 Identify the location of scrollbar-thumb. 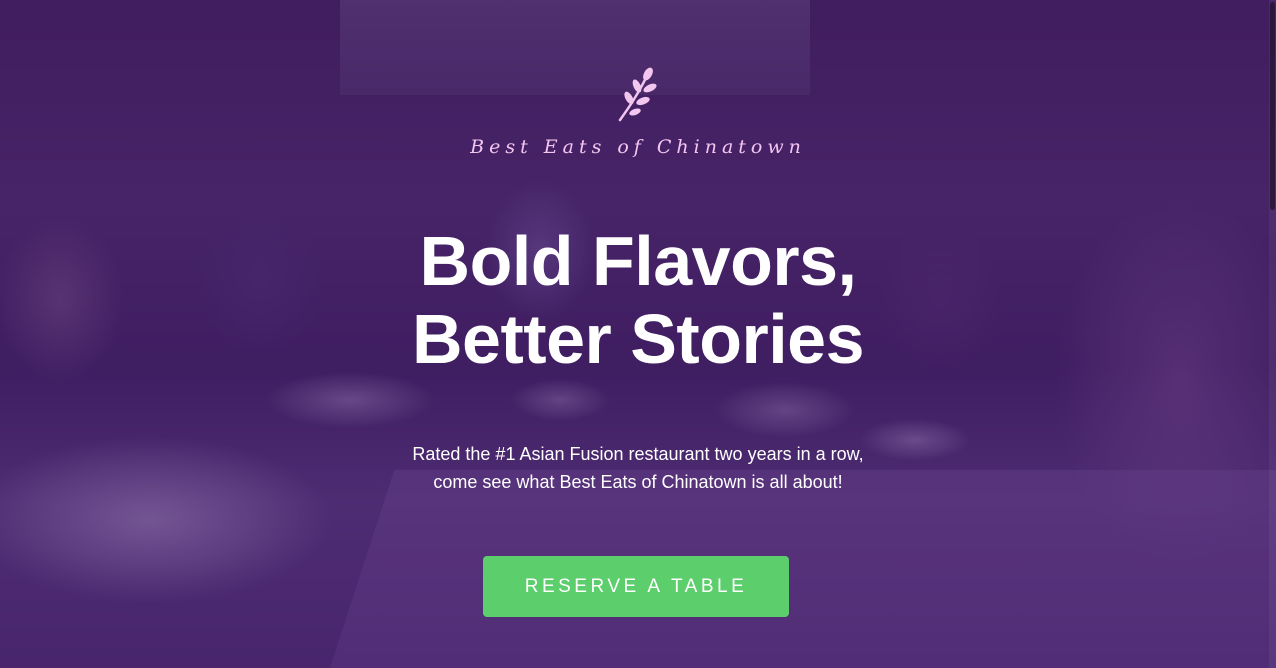
(1272, 106).